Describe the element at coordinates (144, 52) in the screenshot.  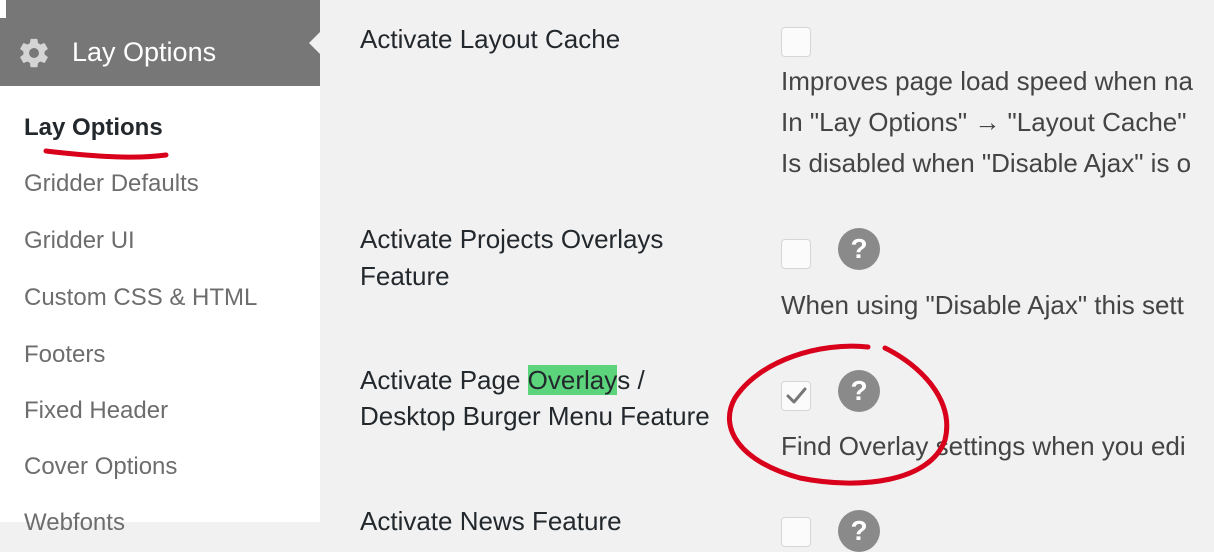
I see `menu-title: Lay Options` at that location.